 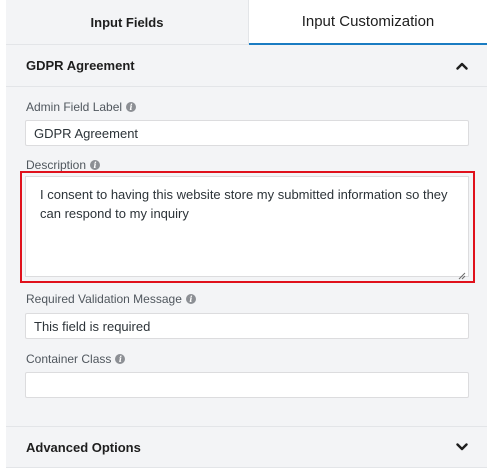 I want to click on required-validation-label-text: Required Validation Message, so click(x=104, y=299).